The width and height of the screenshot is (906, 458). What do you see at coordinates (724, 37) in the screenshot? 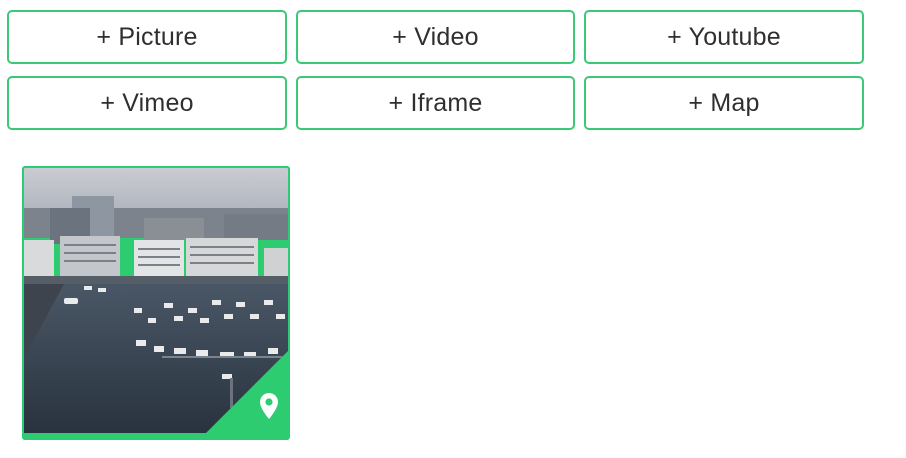
I see `add-youtube-button: + Youtube` at bounding box center [724, 37].